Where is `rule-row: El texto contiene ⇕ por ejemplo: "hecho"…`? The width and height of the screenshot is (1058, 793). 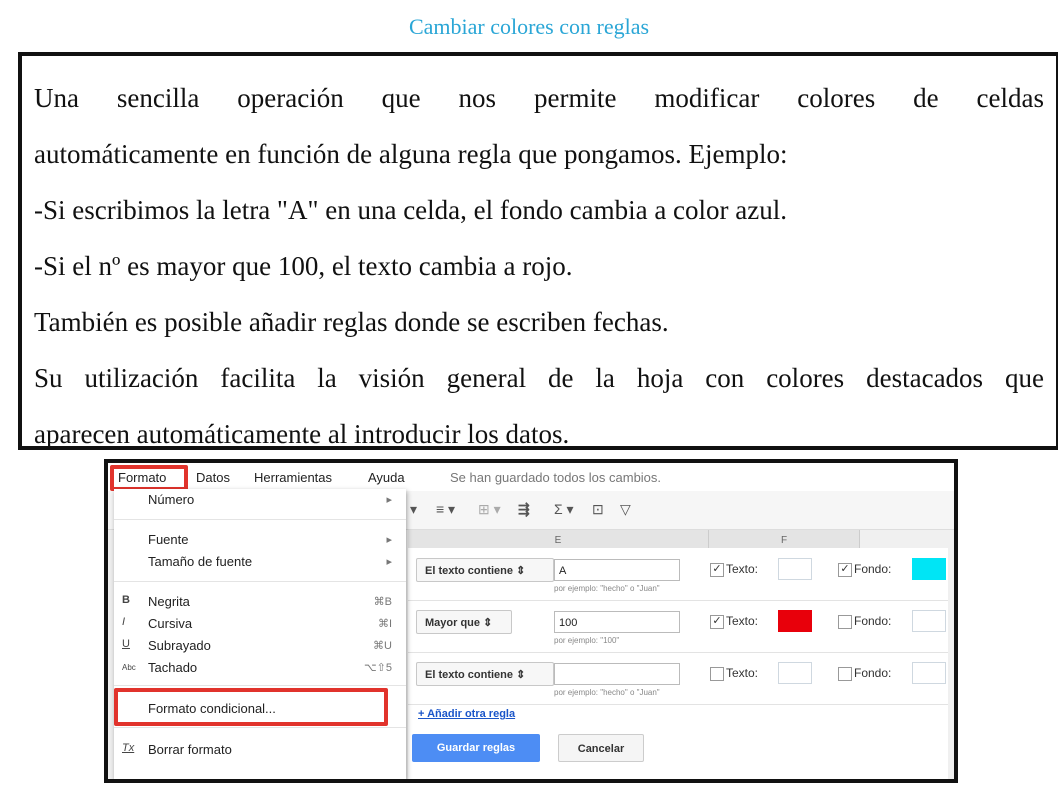
rule-row: El texto contiene ⇕ por ejemplo: "hecho"… is located at coordinates (678, 678).